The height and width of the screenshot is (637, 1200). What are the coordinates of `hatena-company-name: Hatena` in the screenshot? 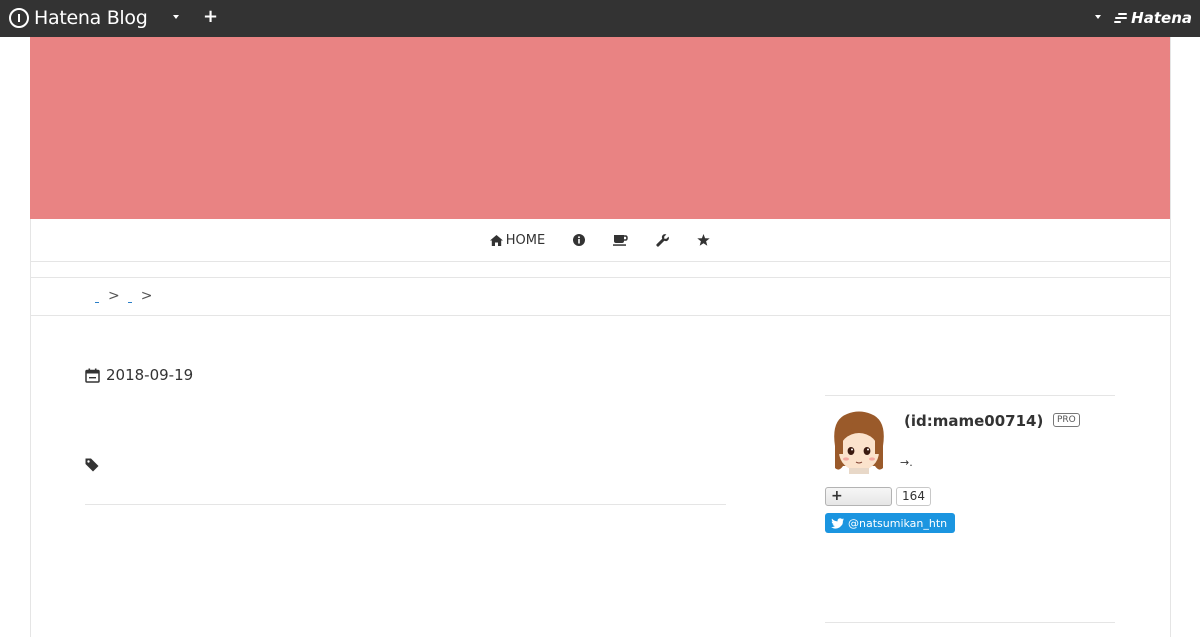 It's located at (1161, 18).